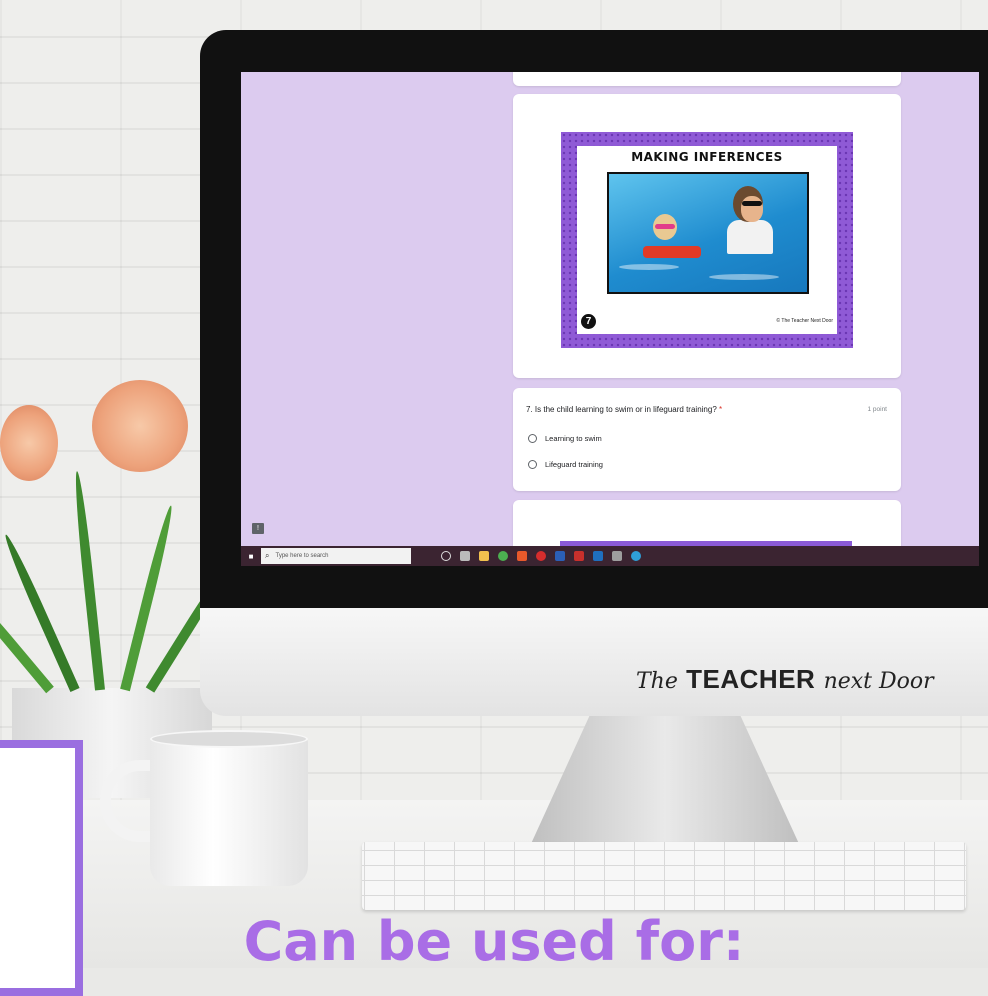  Describe the element at coordinates (594, 662) in the screenshot. I see `monitor-chin` at that location.